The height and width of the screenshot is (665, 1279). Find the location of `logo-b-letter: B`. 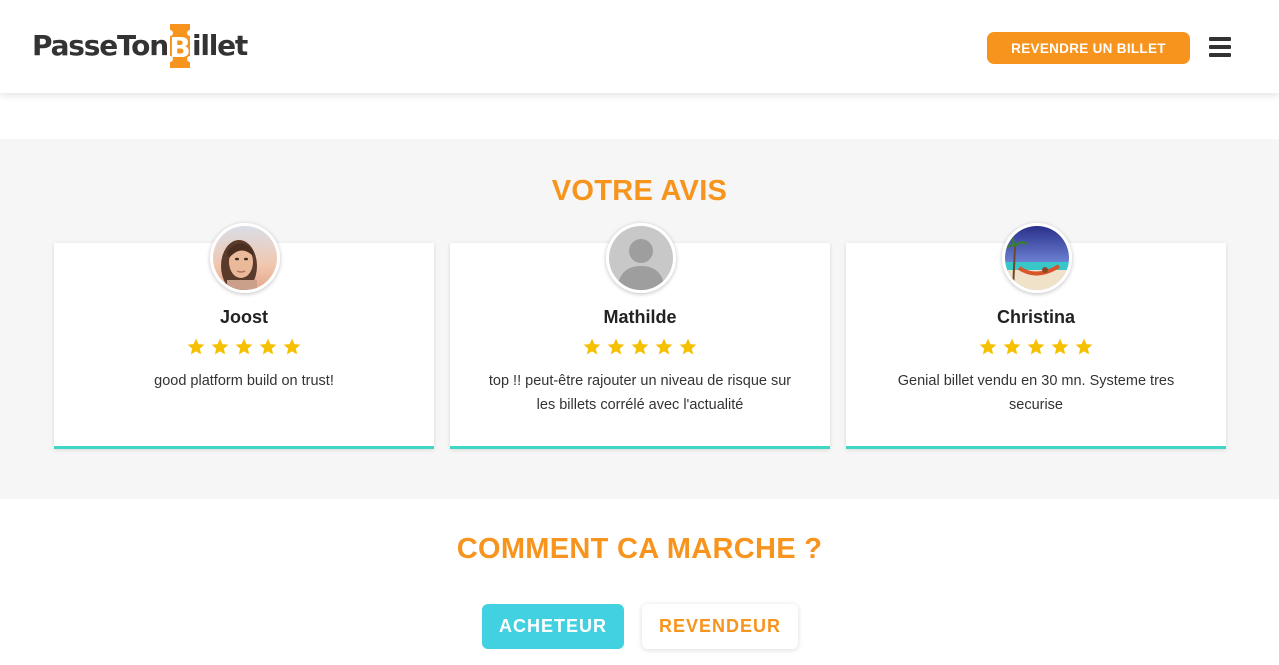

logo-b-letter: B is located at coordinates (179, 47).